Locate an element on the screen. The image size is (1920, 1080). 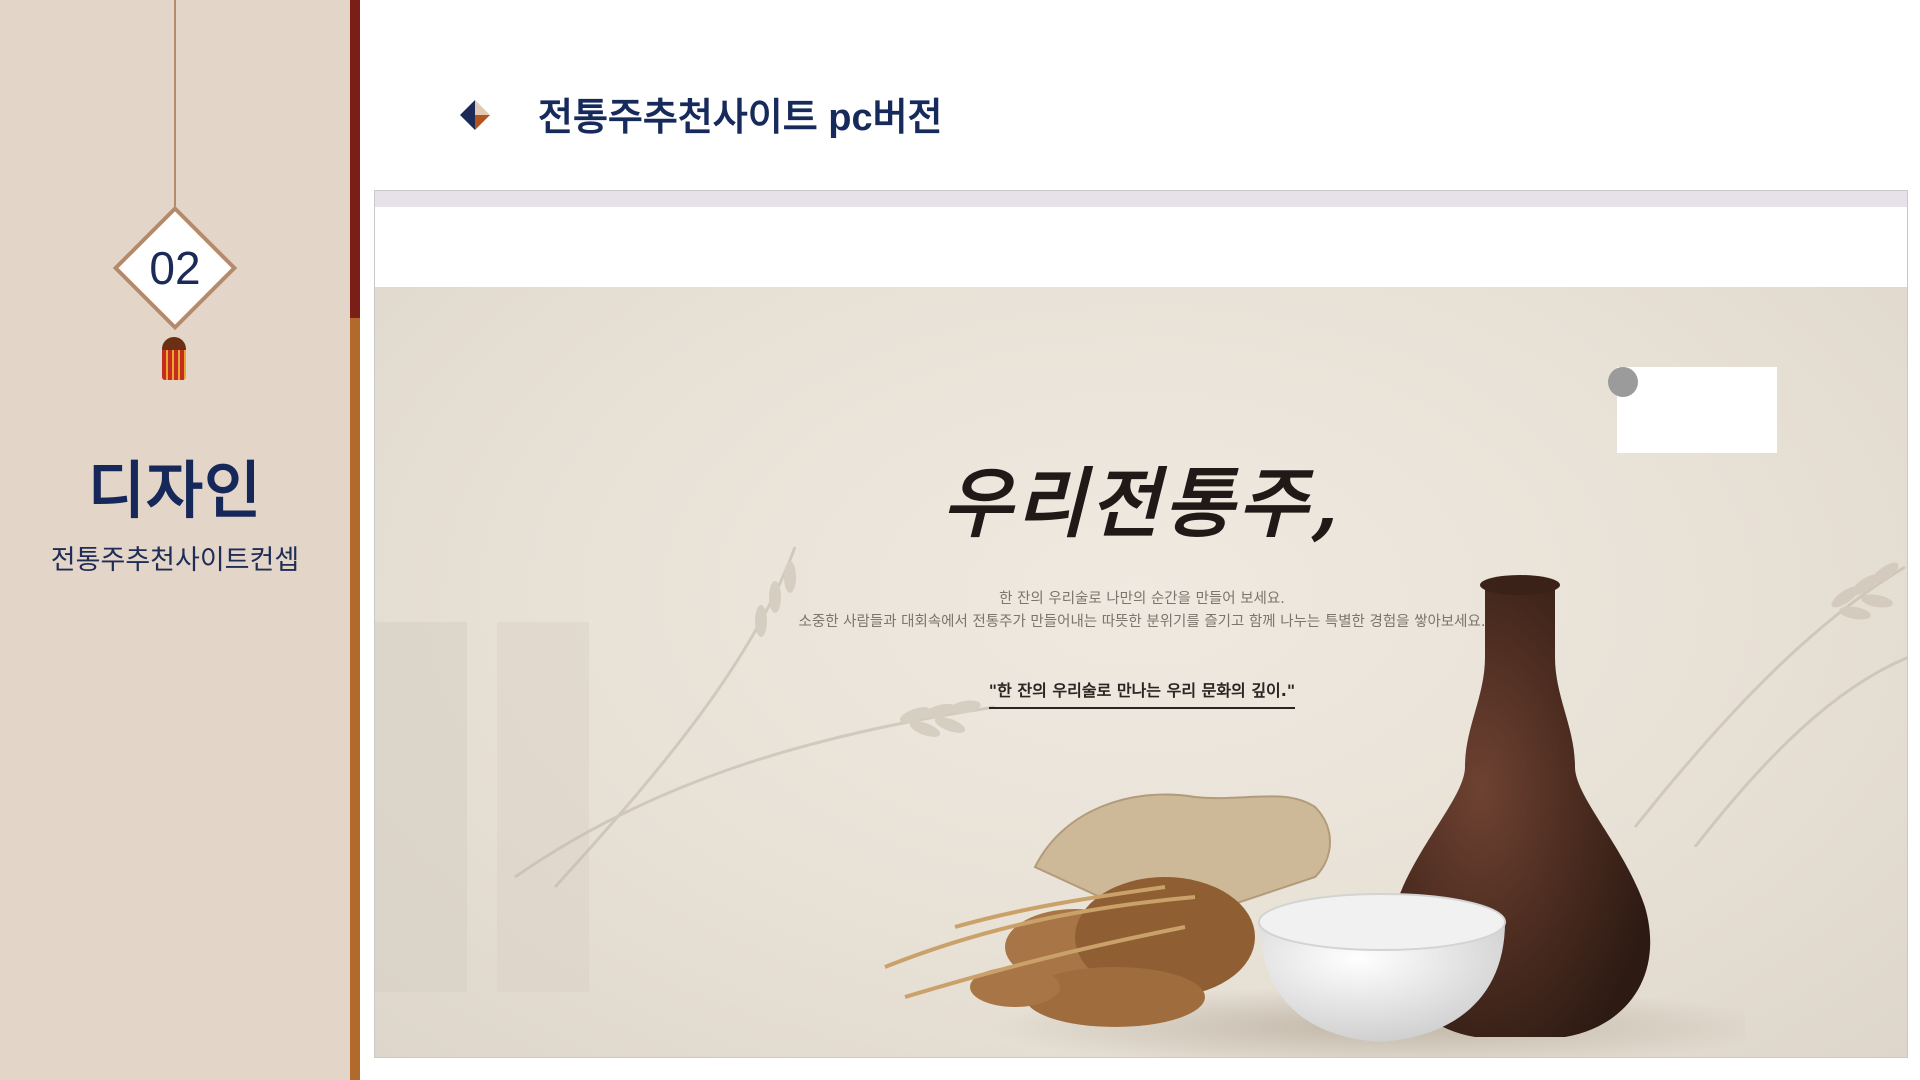
website-navbar is located at coordinates (1141, 247).